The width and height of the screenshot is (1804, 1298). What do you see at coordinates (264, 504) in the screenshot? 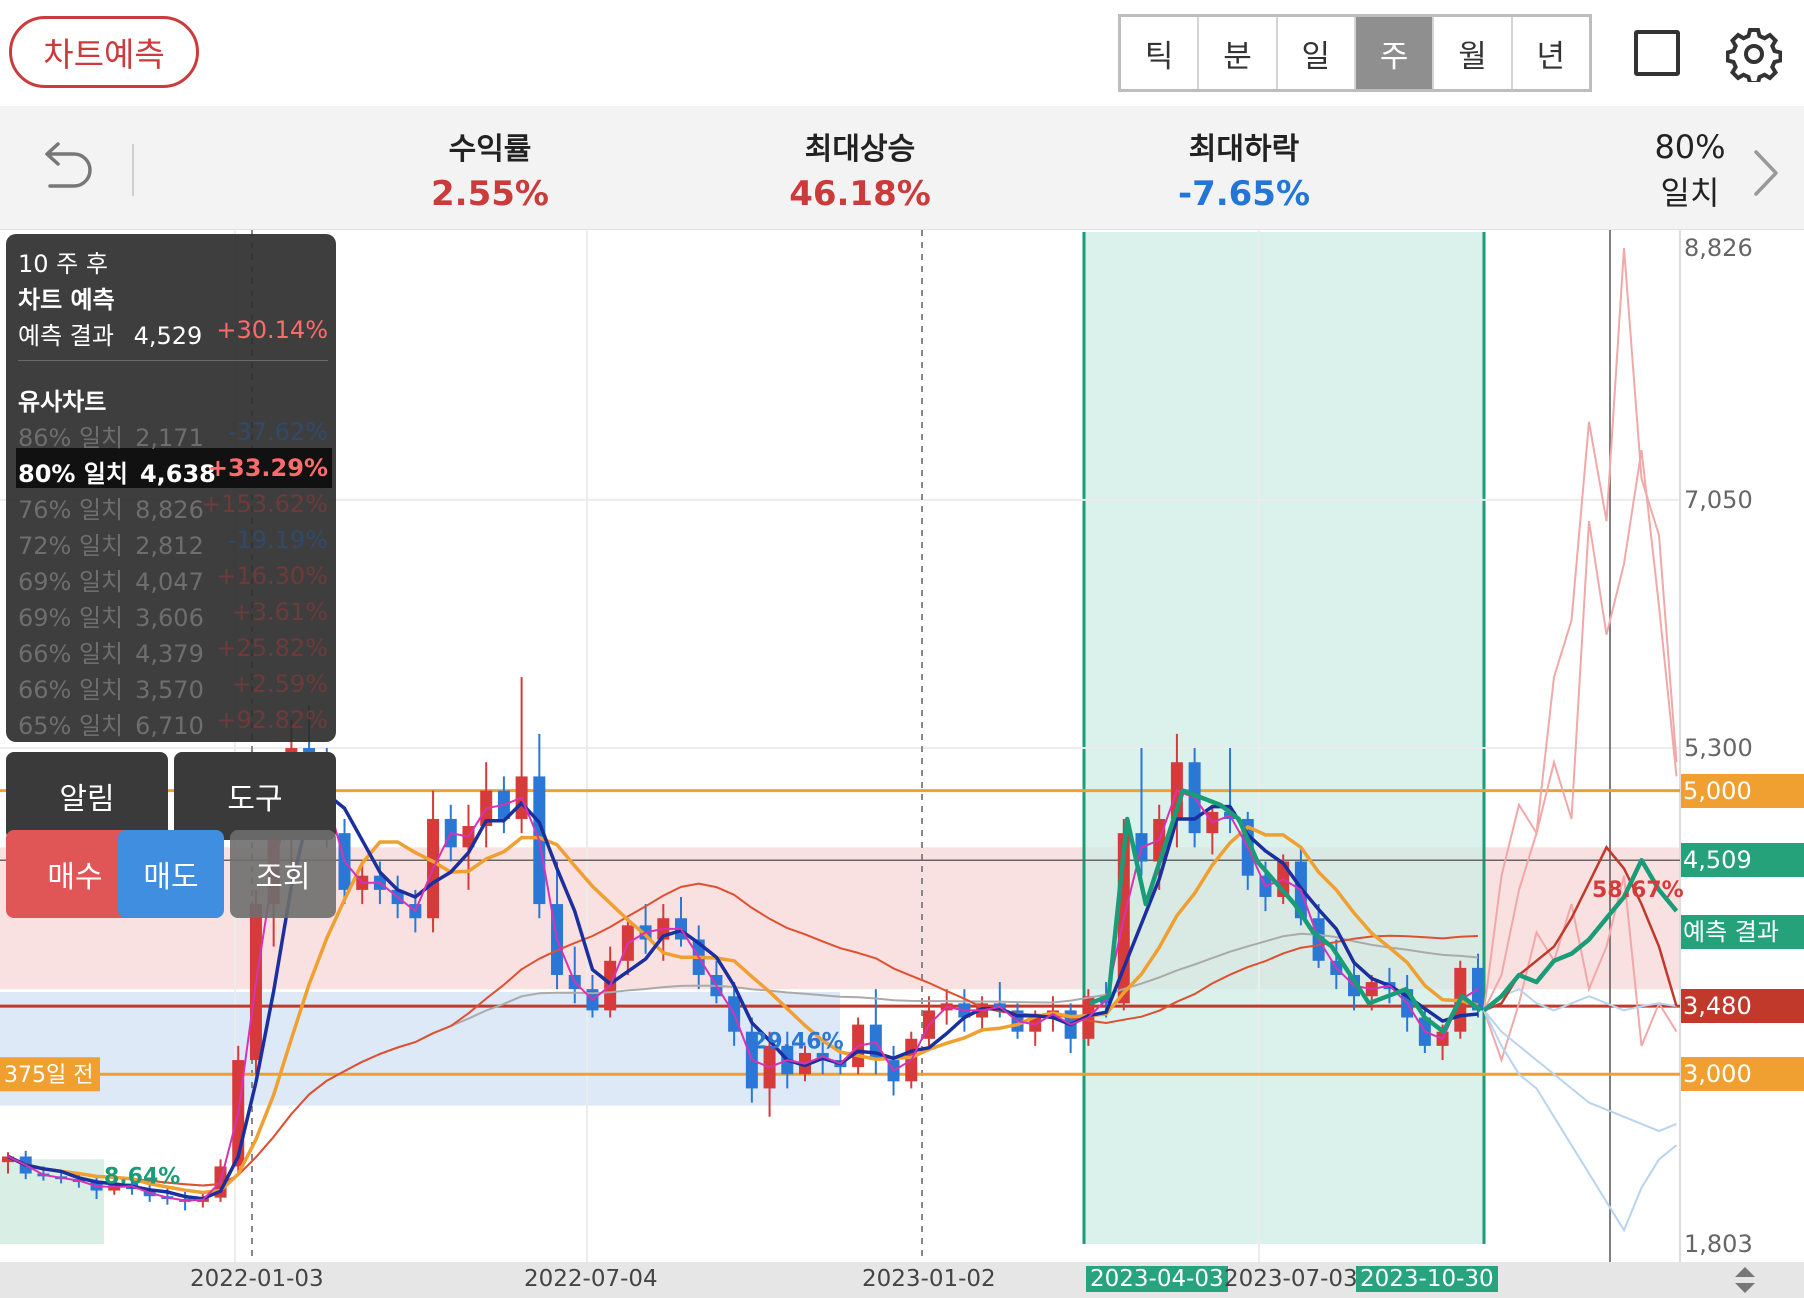
I see `similar-pct: +153.62%` at bounding box center [264, 504].